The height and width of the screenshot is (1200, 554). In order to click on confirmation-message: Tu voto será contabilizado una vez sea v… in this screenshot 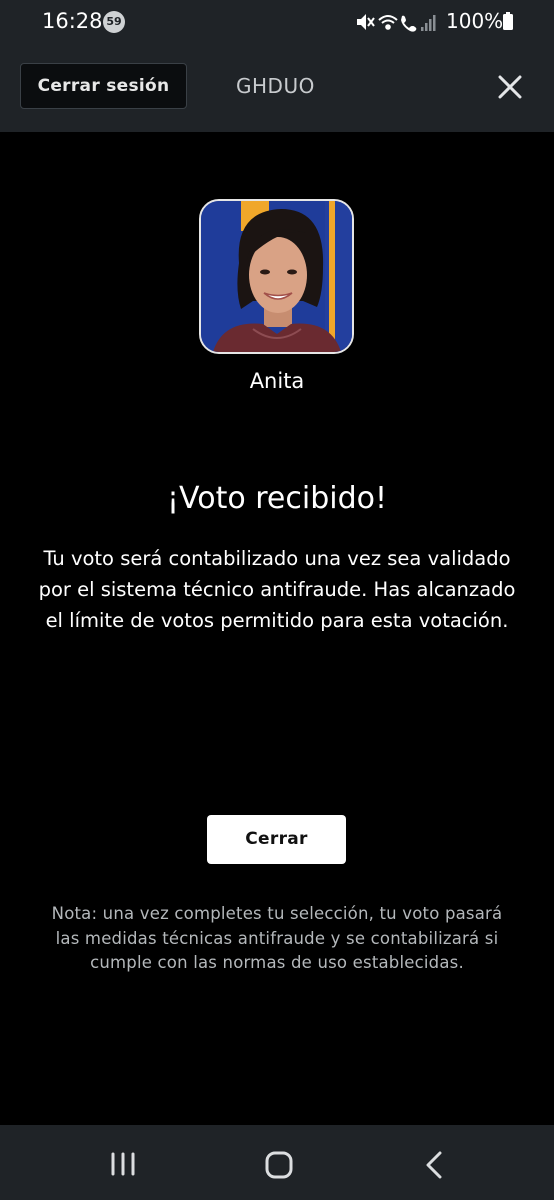, I will do `click(277, 589)`.